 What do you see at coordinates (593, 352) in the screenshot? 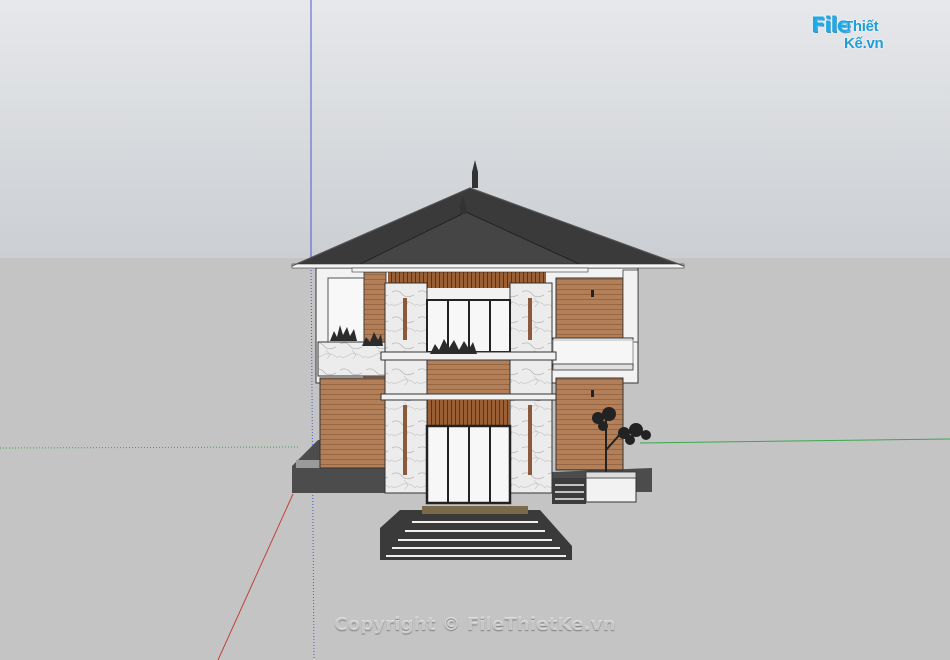
I see `balcony-right` at bounding box center [593, 352].